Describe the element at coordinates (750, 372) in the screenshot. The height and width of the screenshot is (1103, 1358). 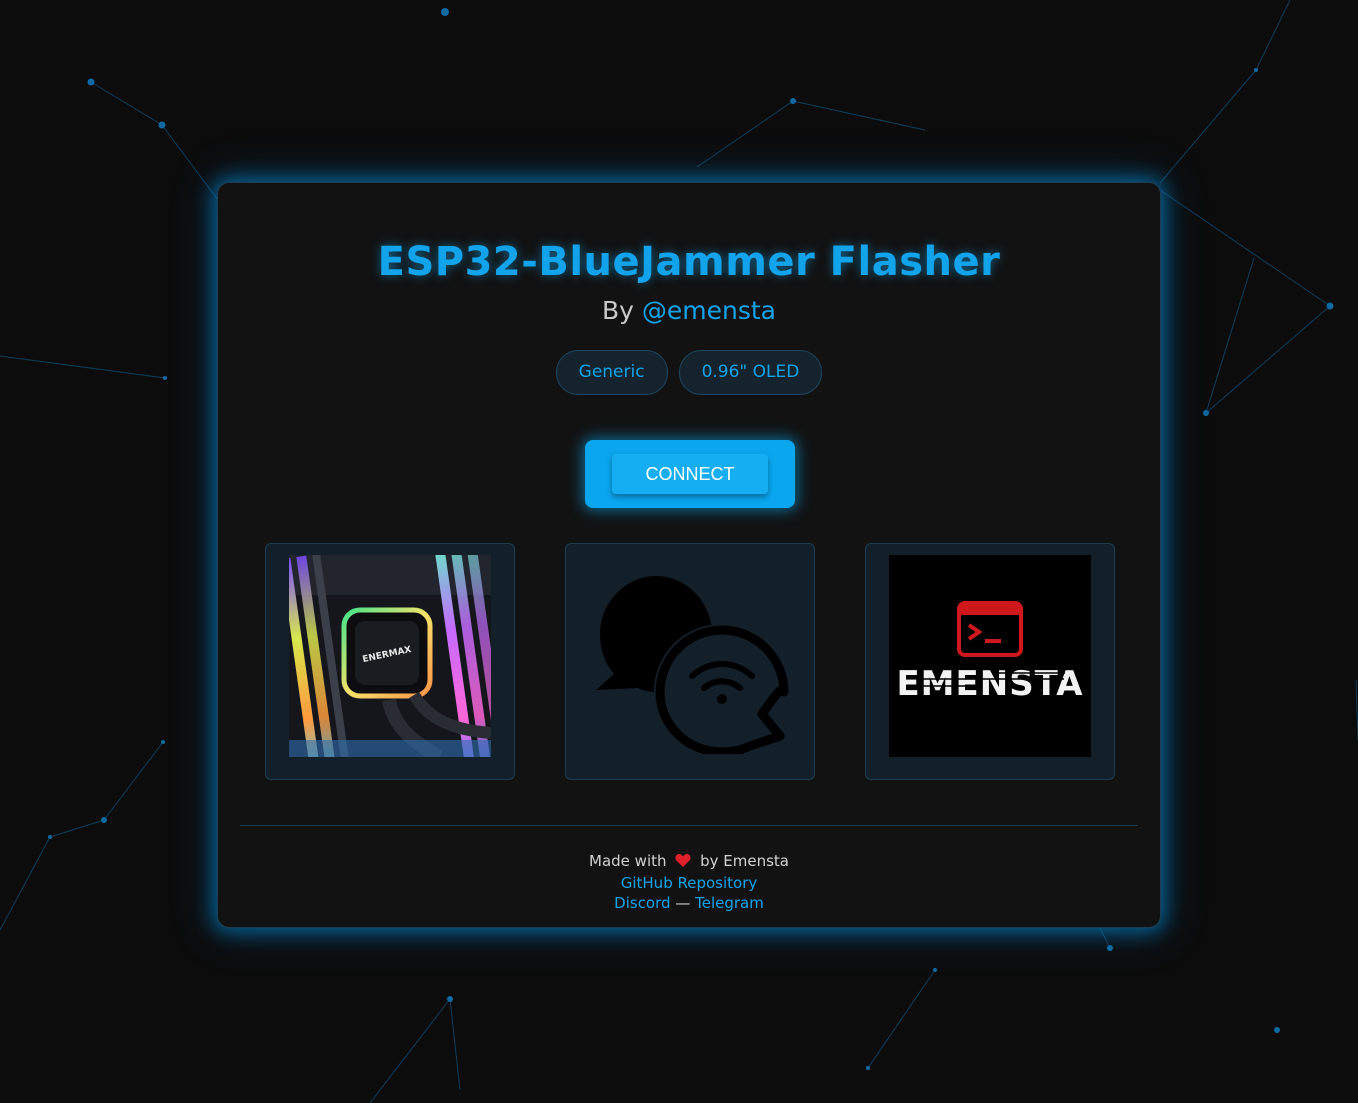
I see `tag-oled: 0.96" OLED` at that location.